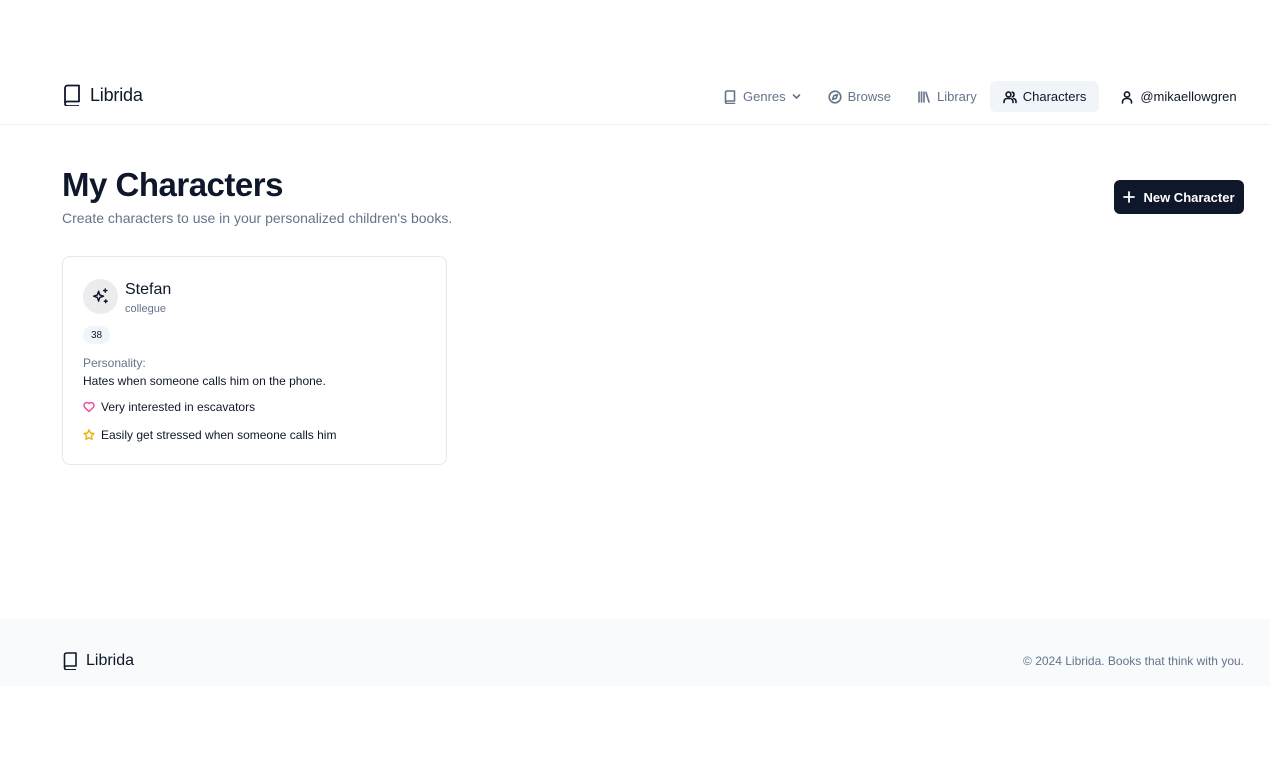  I want to click on nav-browse-label: Browse, so click(869, 96).